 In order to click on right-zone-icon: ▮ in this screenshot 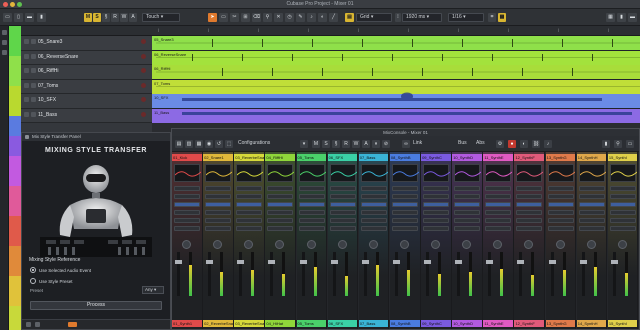, I will do `click(41, 17)`.